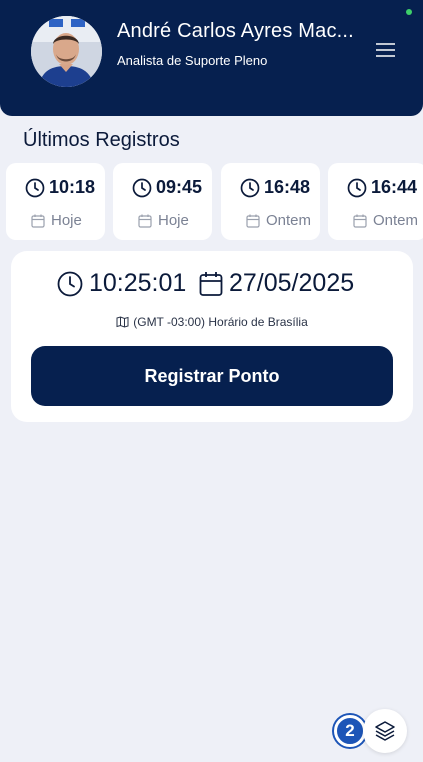 The image size is (423, 762). Describe the element at coordinates (394, 187) in the screenshot. I see `record-time: 16:44` at that location.